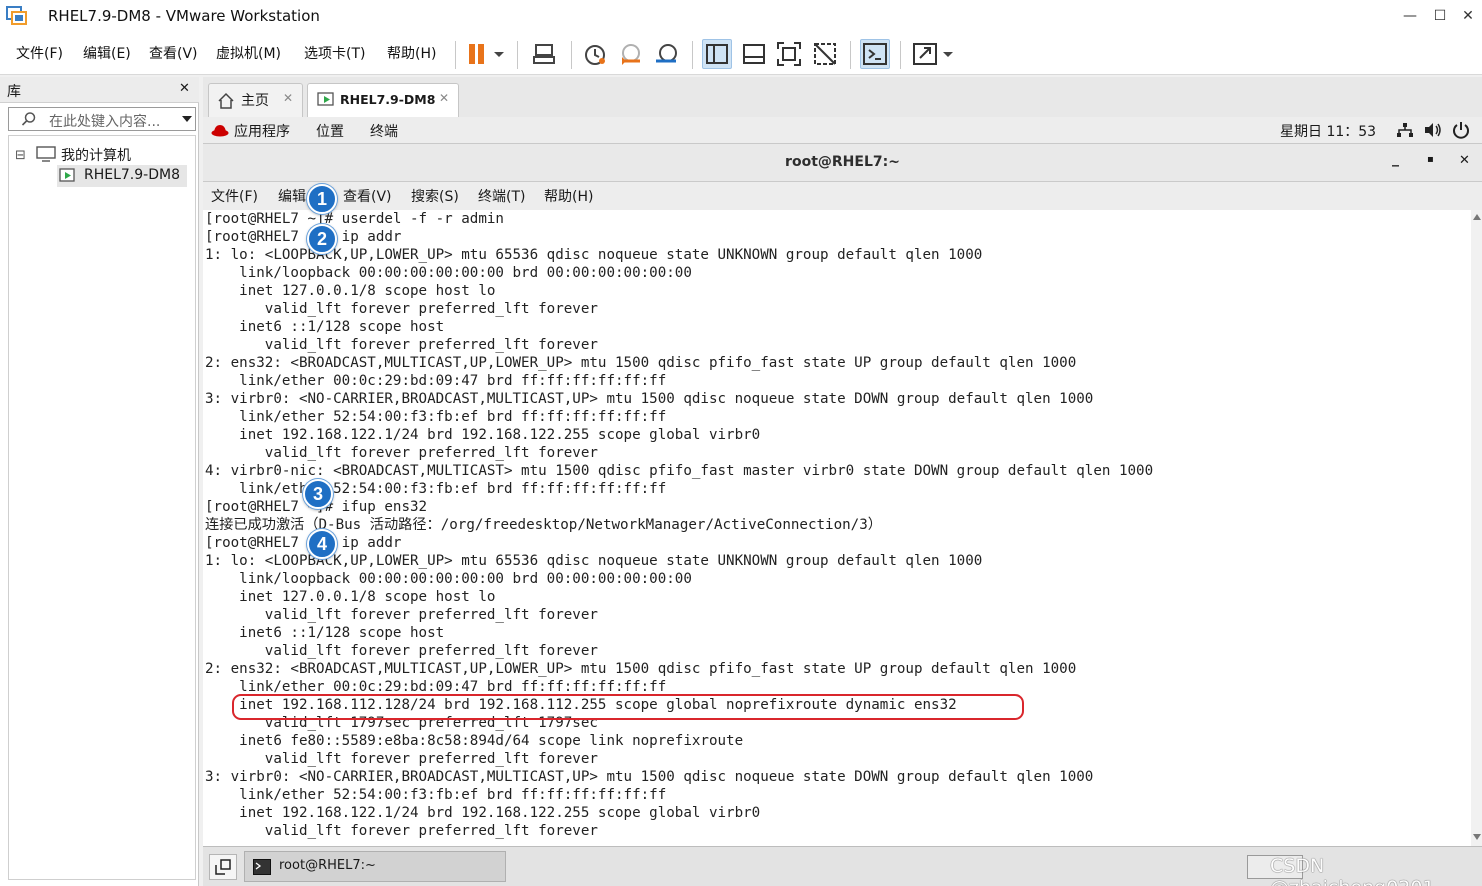  I want to click on console-view-button, so click(875, 54).